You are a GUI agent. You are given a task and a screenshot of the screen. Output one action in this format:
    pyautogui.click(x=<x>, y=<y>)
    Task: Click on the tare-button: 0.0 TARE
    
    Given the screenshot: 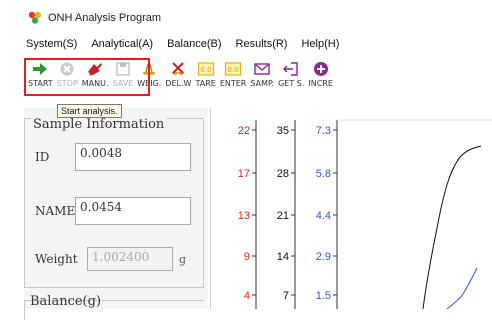 What is the action you would take?
    pyautogui.click(x=205, y=73)
    